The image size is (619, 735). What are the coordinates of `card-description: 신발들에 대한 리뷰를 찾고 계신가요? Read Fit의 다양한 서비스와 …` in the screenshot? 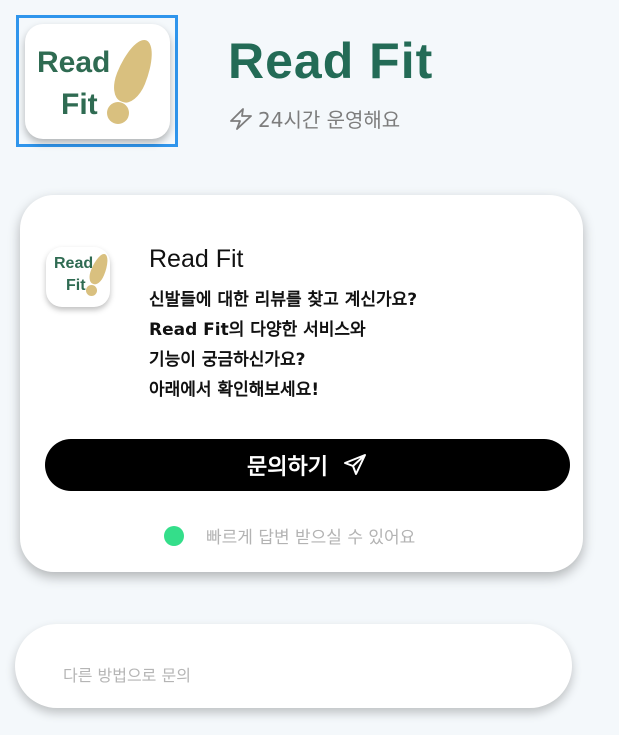 It's located at (354, 345).